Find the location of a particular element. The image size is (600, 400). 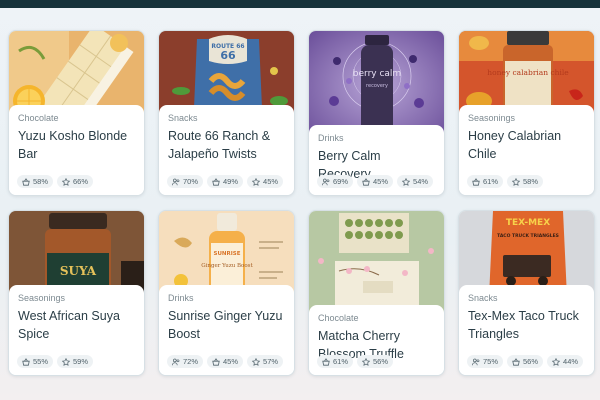

pack-sign: TEX-MEX is located at coordinates (528, 223).